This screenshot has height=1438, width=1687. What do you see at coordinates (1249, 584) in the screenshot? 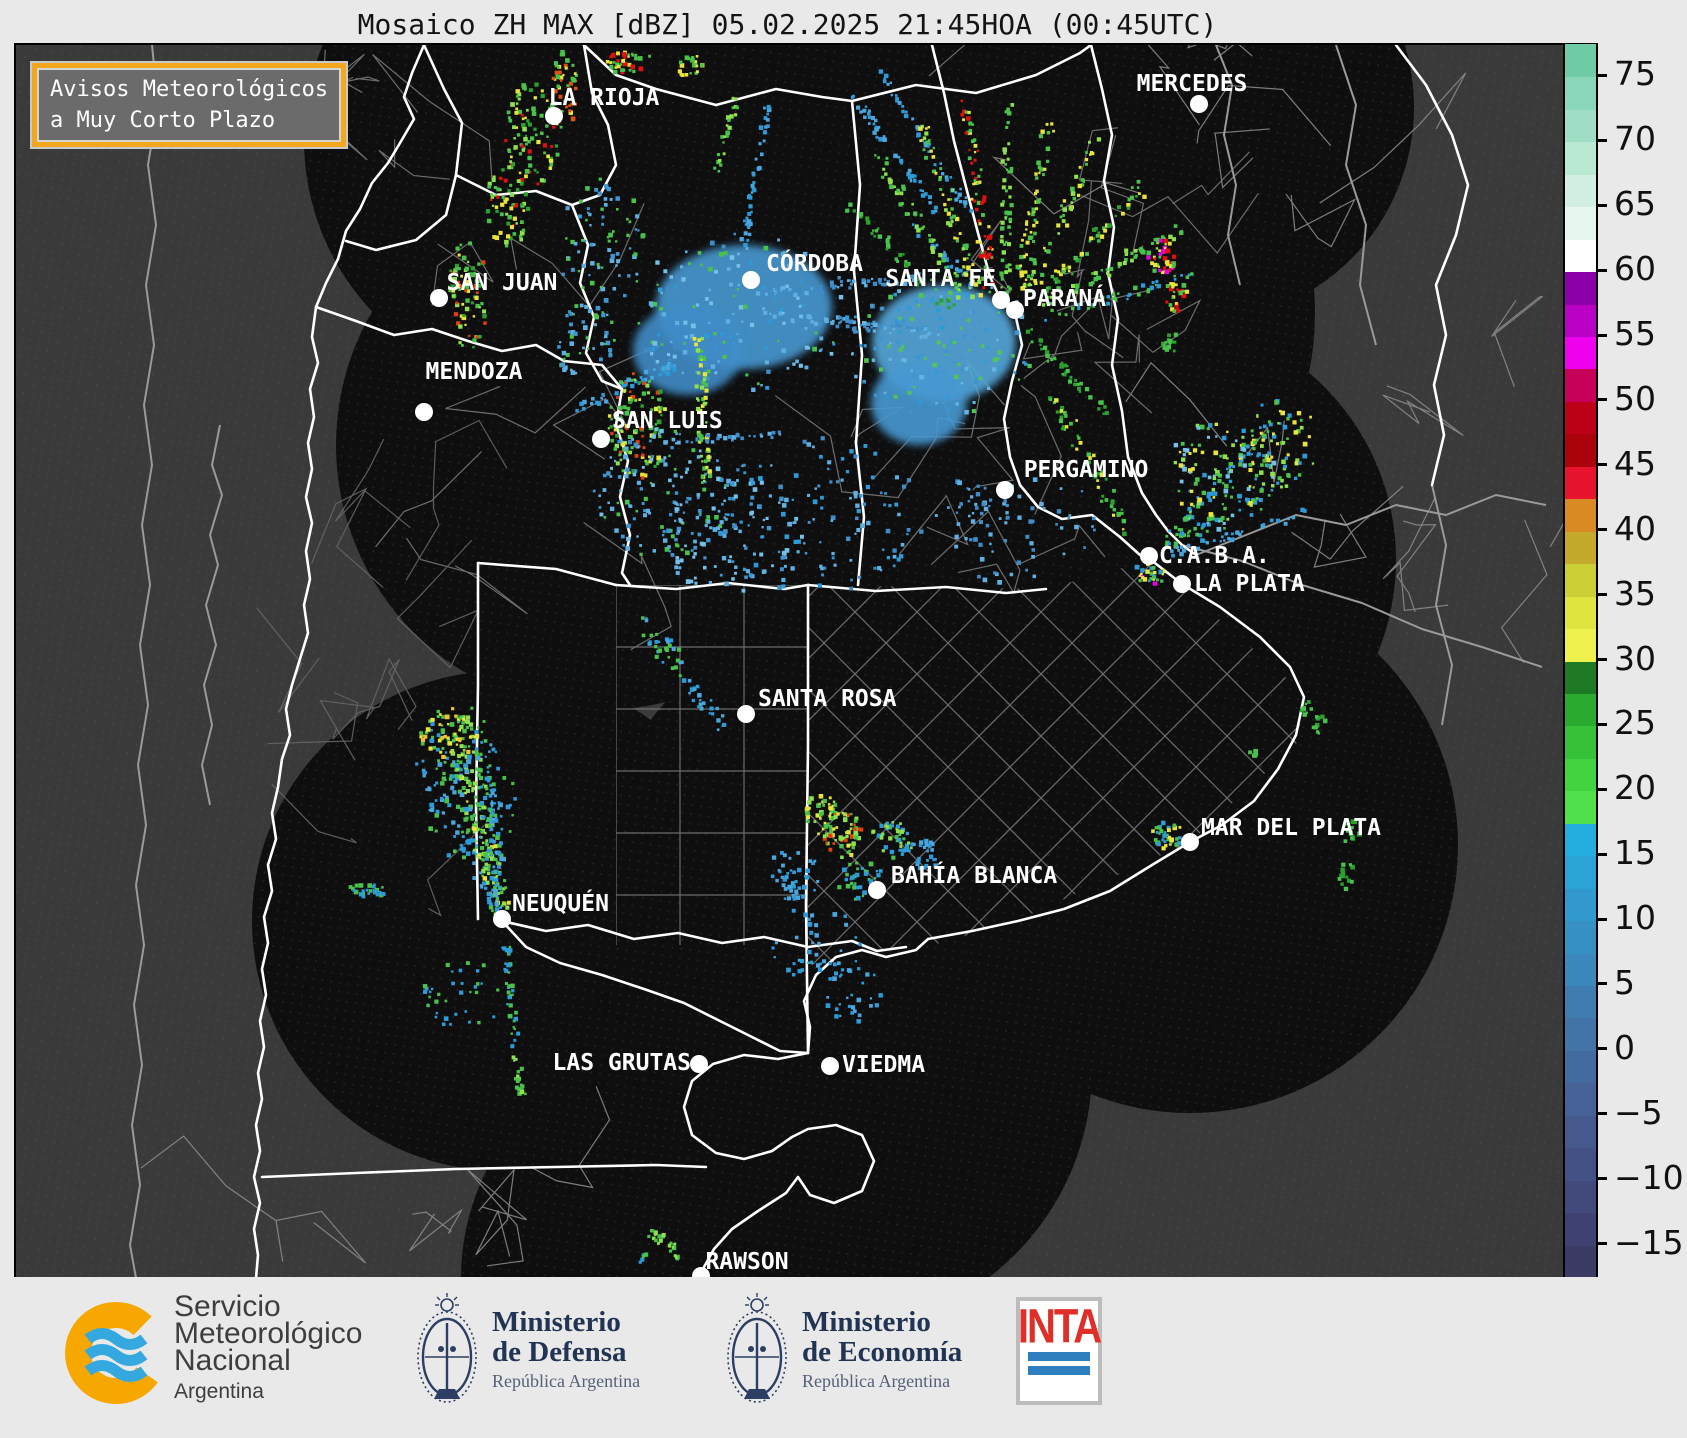
I see `city-label: LA PLATA` at bounding box center [1249, 584].